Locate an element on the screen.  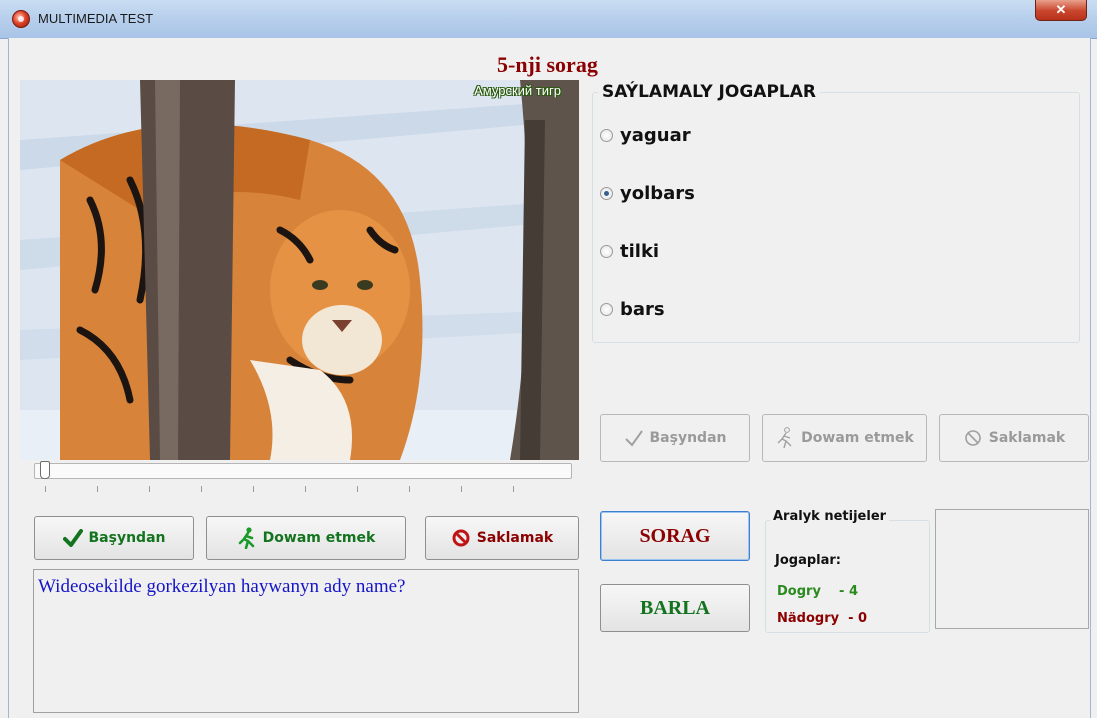
answer-option-yaguar: yaguar is located at coordinates (645, 135).